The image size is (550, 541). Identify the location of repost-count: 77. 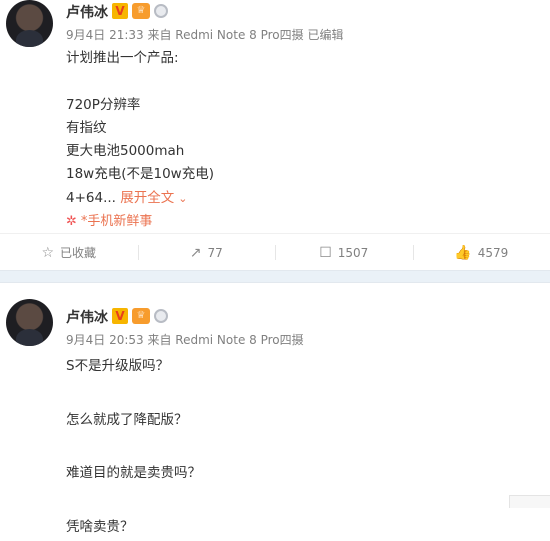
(214, 253).